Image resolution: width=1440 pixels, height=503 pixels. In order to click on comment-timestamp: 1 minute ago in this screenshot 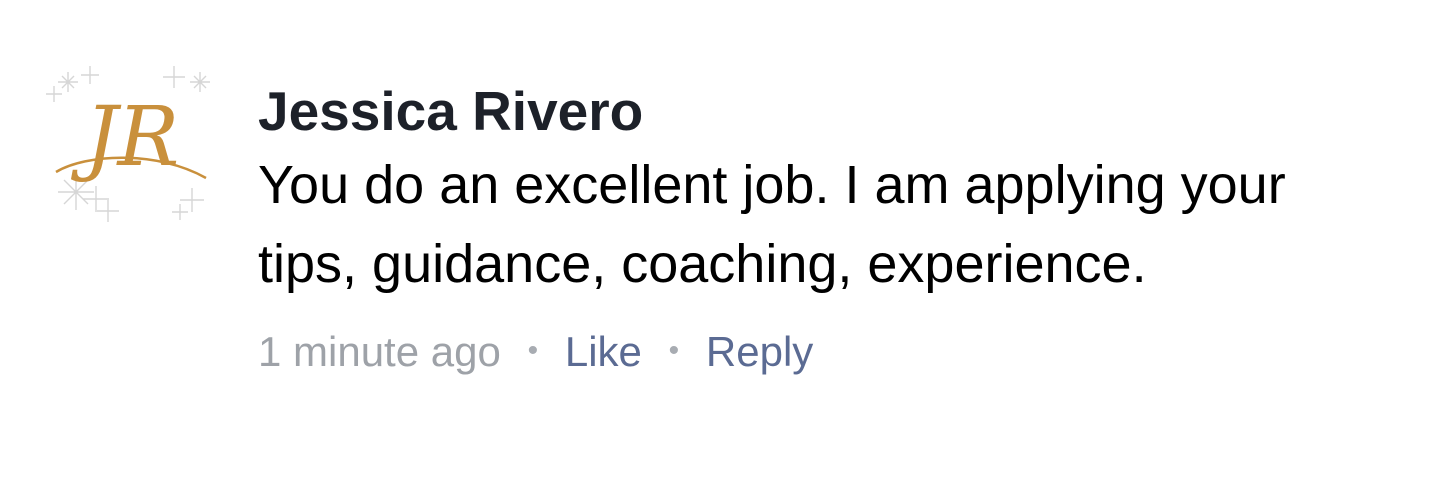, I will do `click(379, 351)`.